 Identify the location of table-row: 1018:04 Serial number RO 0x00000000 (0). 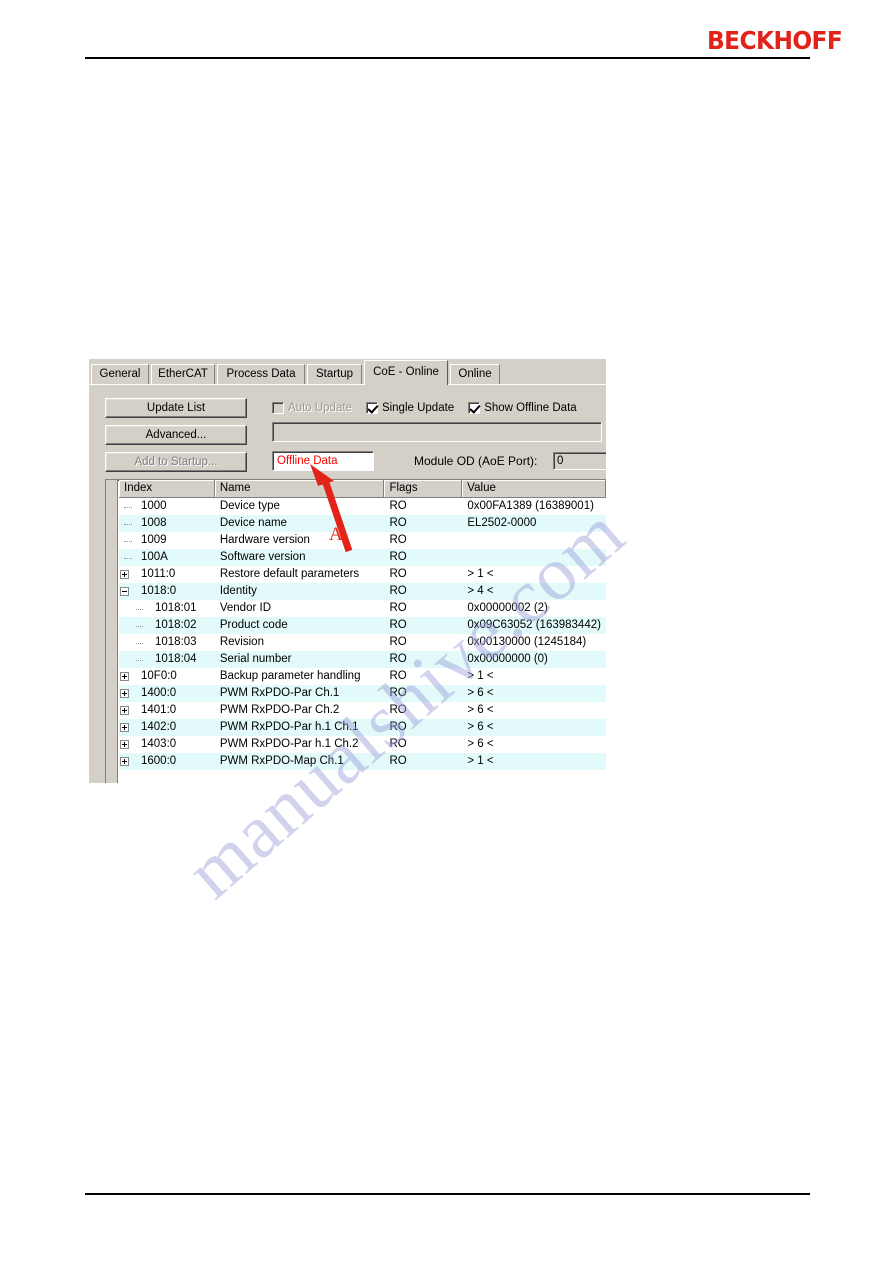
(362, 659).